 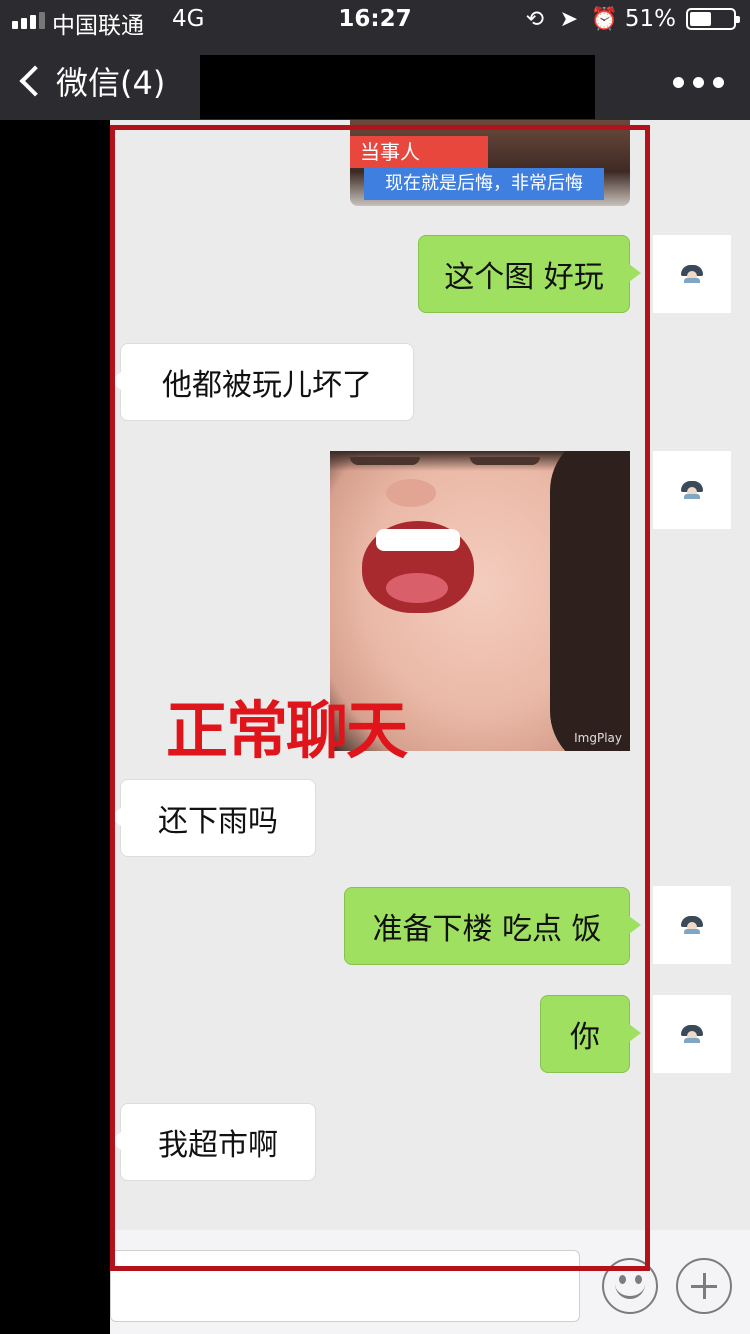 What do you see at coordinates (569, 19) in the screenshot?
I see `location-icon: ➤` at bounding box center [569, 19].